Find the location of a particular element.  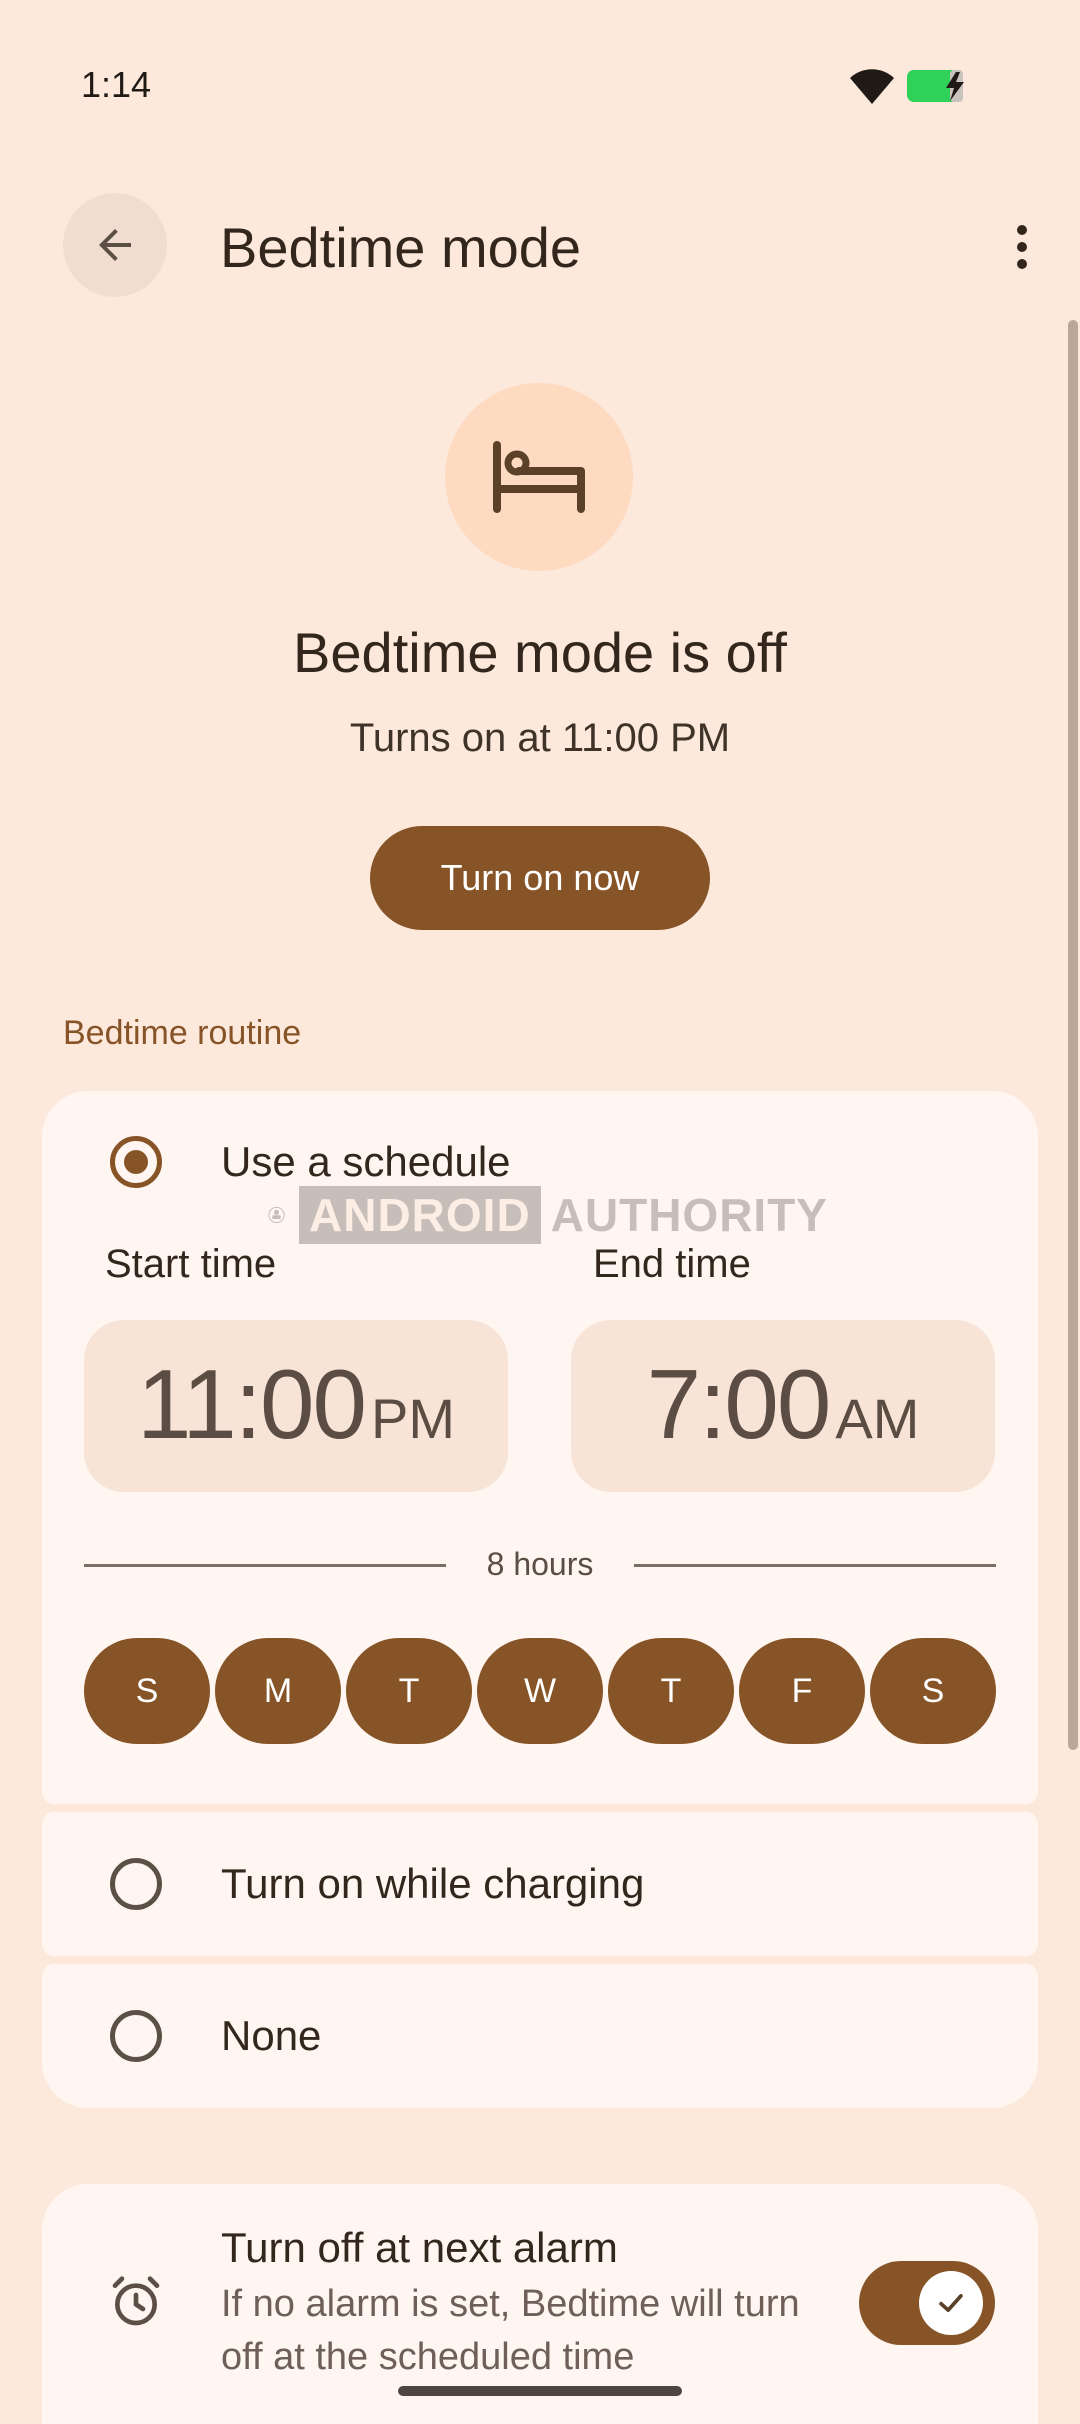

option-row-charging: Turn on while charging is located at coordinates (377, 1884).